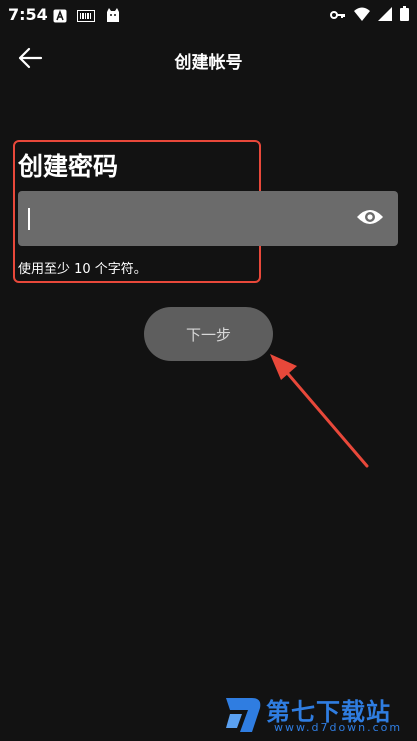  Describe the element at coordinates (208, 334) in the screenshot. I see `next-button: 下一步` at that location.